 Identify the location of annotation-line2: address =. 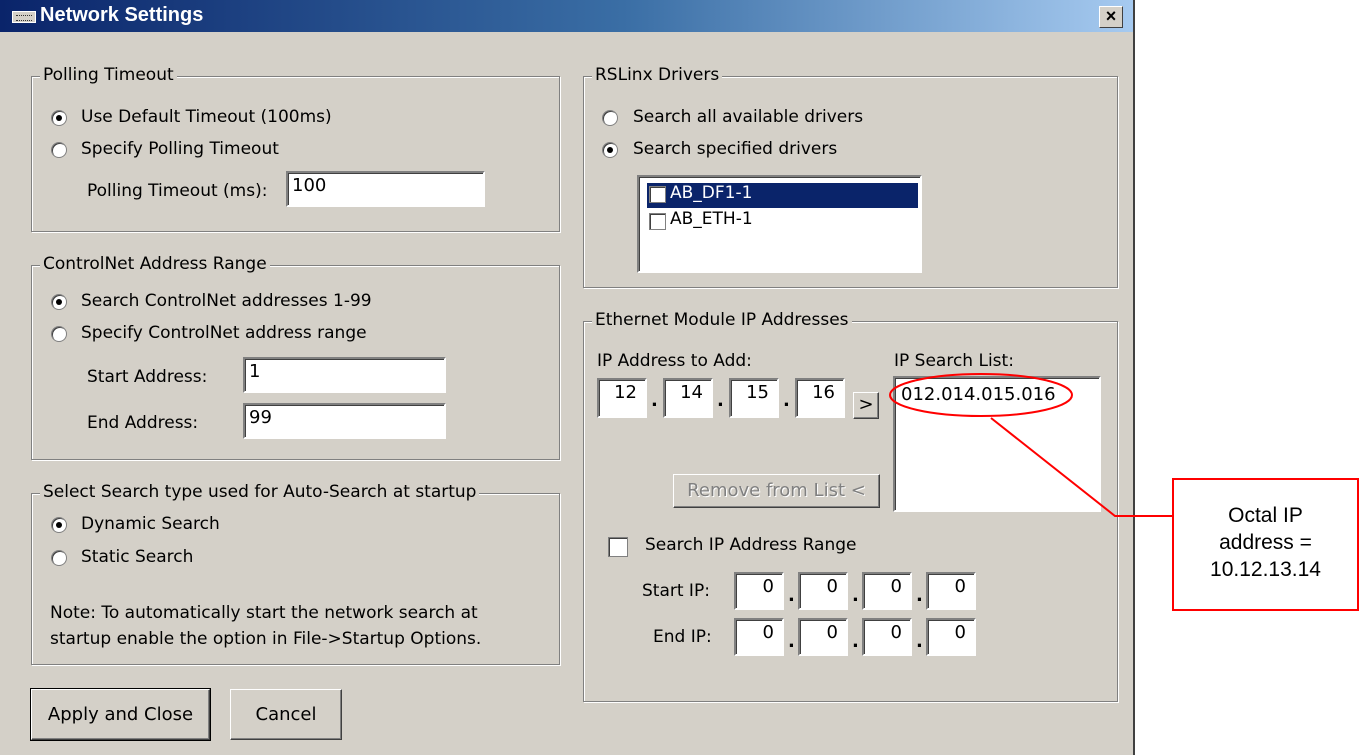
(1265, 542).